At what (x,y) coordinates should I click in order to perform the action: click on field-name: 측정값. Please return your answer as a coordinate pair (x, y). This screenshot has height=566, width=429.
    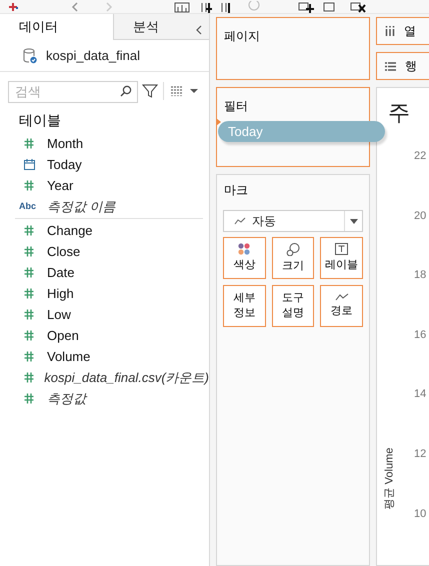
    Looking at the image, I should click on (66, 398).